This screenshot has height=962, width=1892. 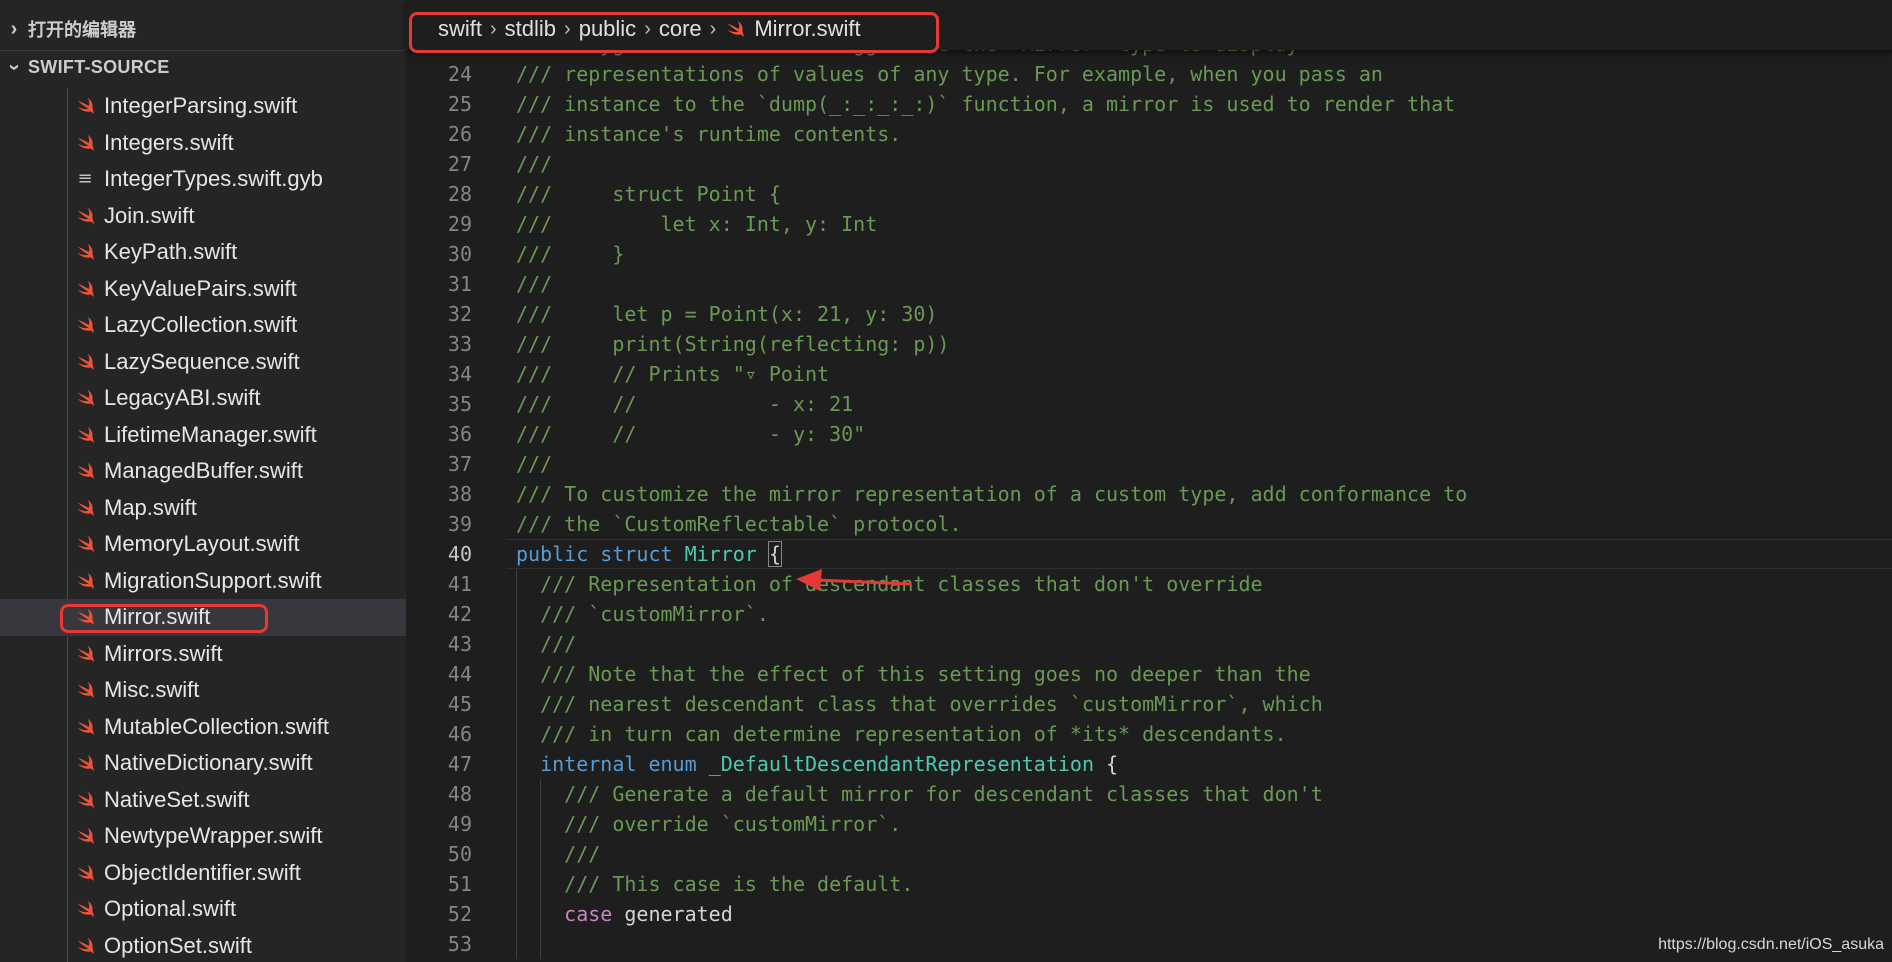 I want to click on code-line: 51 /// This case is the default., so click(x=1149, y=884).